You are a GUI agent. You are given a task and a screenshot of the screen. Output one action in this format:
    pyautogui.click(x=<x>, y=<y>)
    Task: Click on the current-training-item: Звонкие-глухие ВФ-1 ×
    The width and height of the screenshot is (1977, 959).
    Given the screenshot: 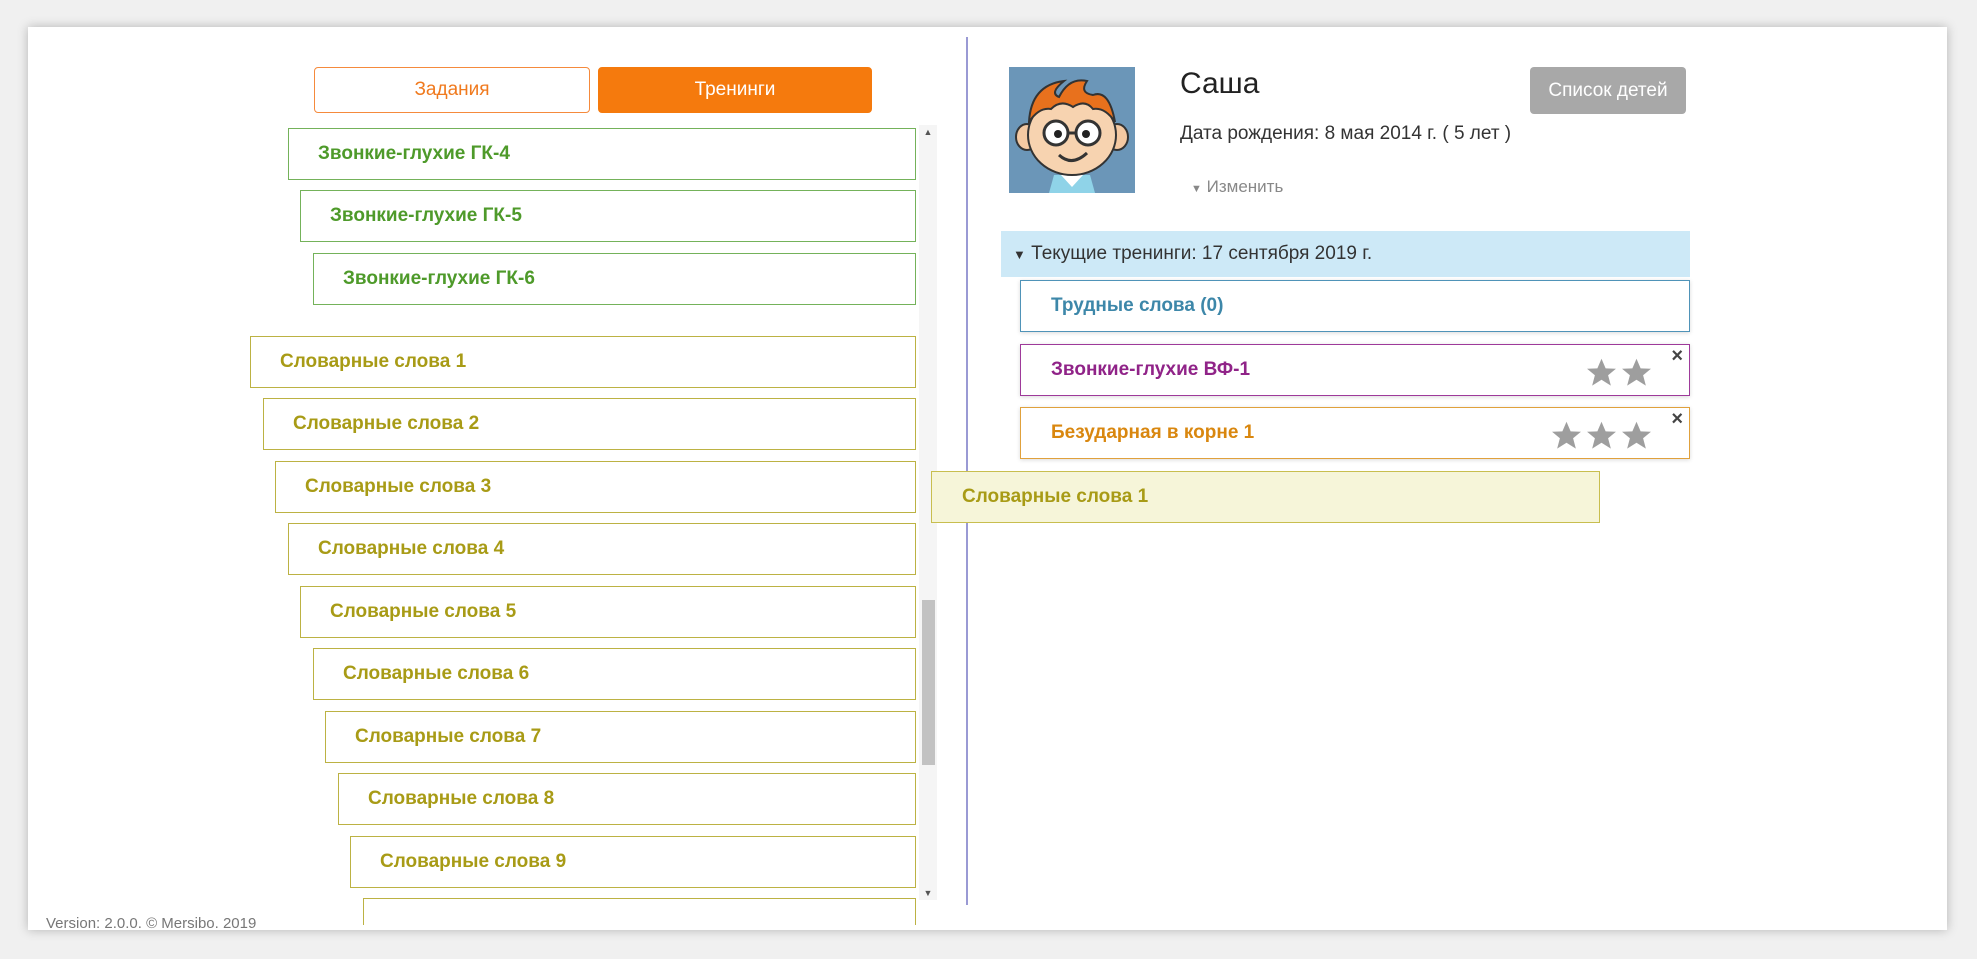 What is the action you would take?
    pyautogui.click(x=1355, y=370)
    